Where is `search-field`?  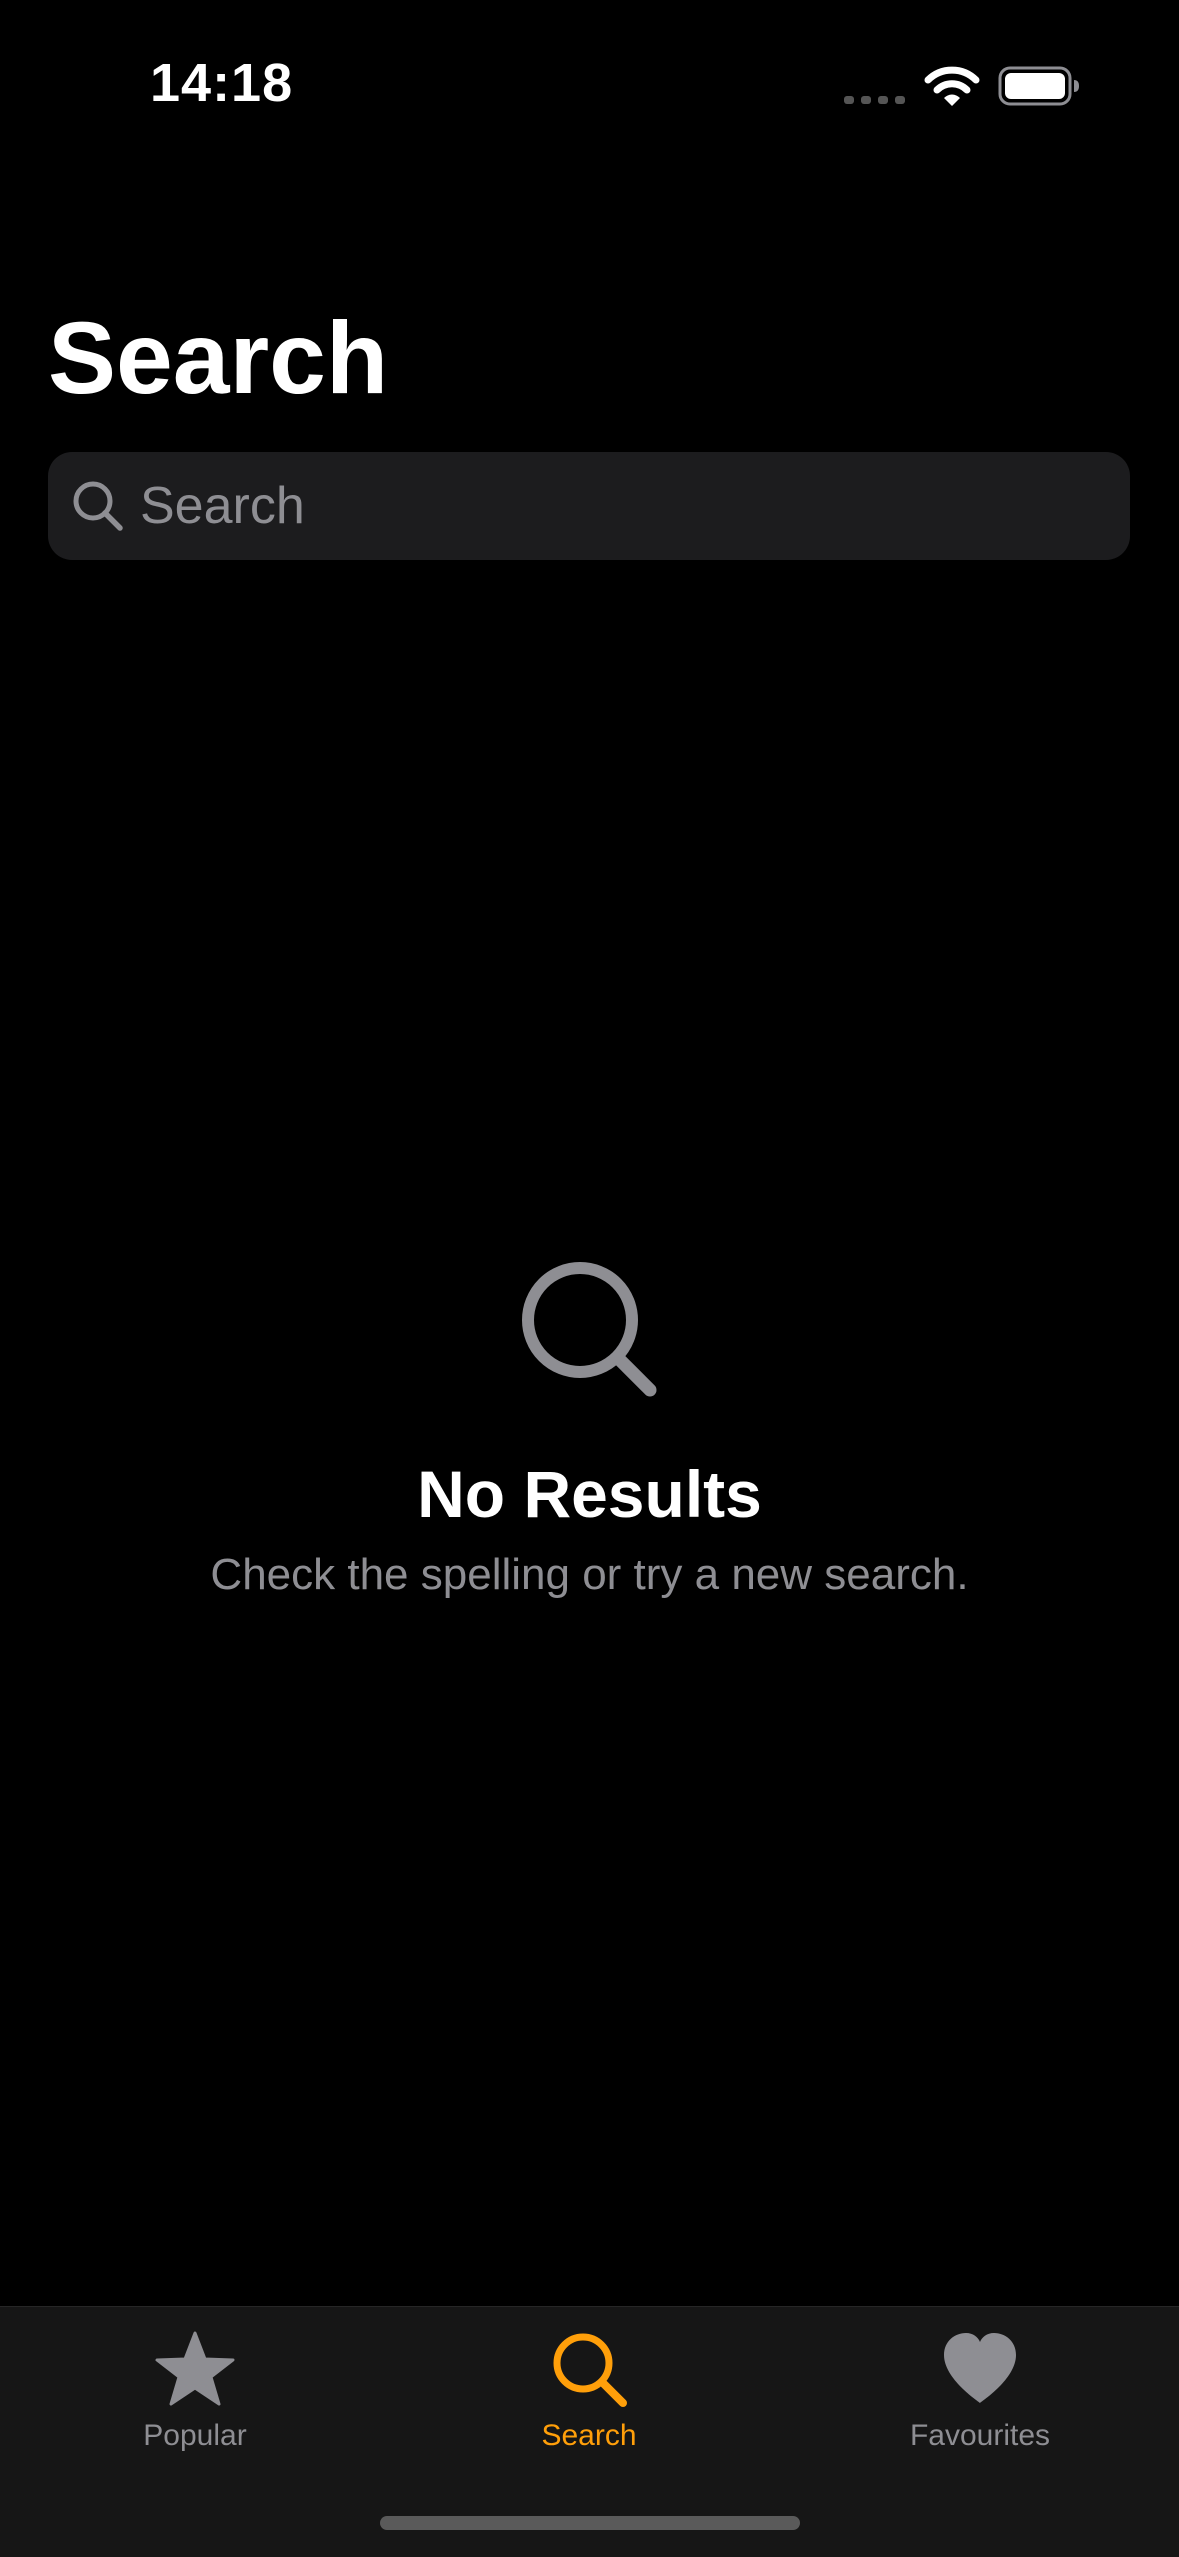
search-field is located at coordinates (589, 506).